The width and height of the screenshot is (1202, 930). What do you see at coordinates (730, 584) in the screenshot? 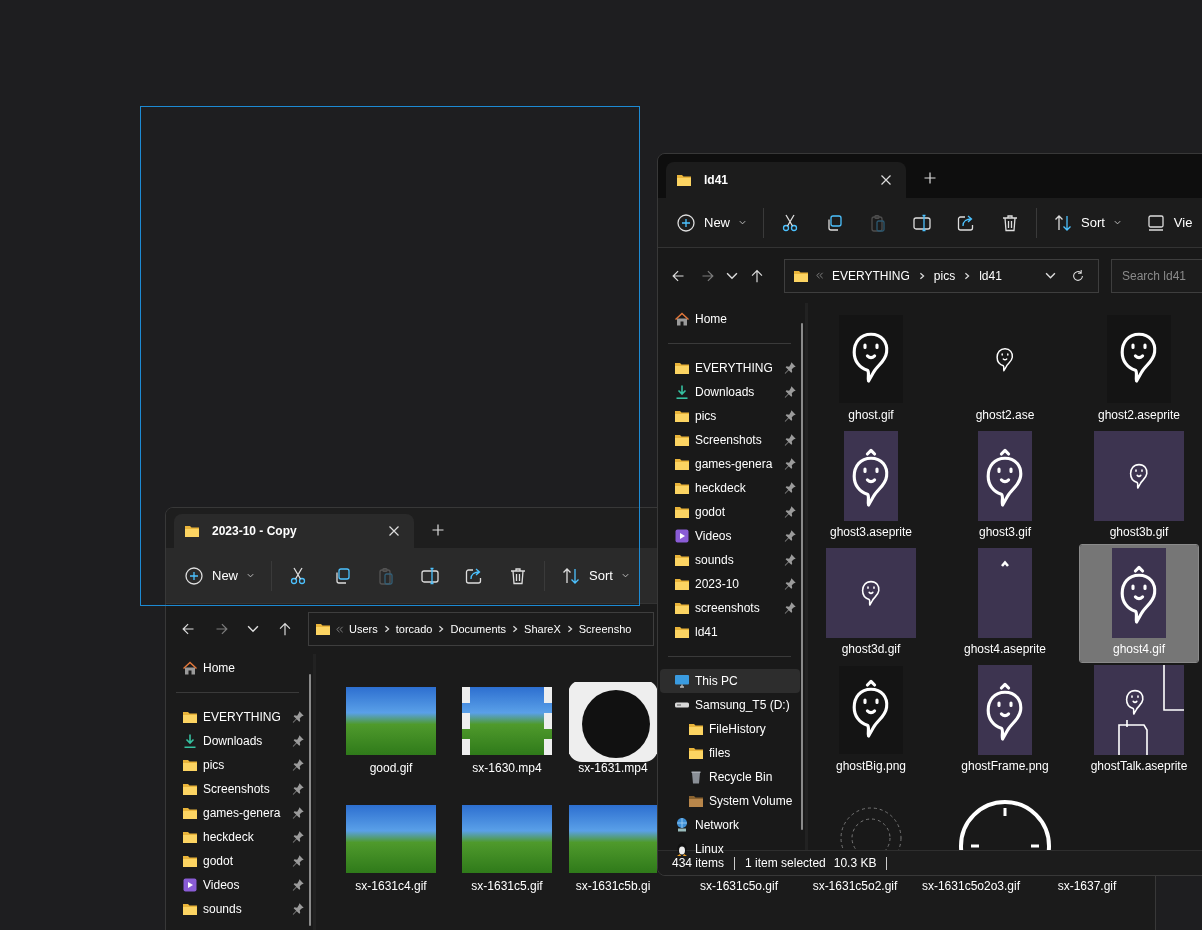
I see `sidebar-item: 2023-10` at bounding box center [730, 584].